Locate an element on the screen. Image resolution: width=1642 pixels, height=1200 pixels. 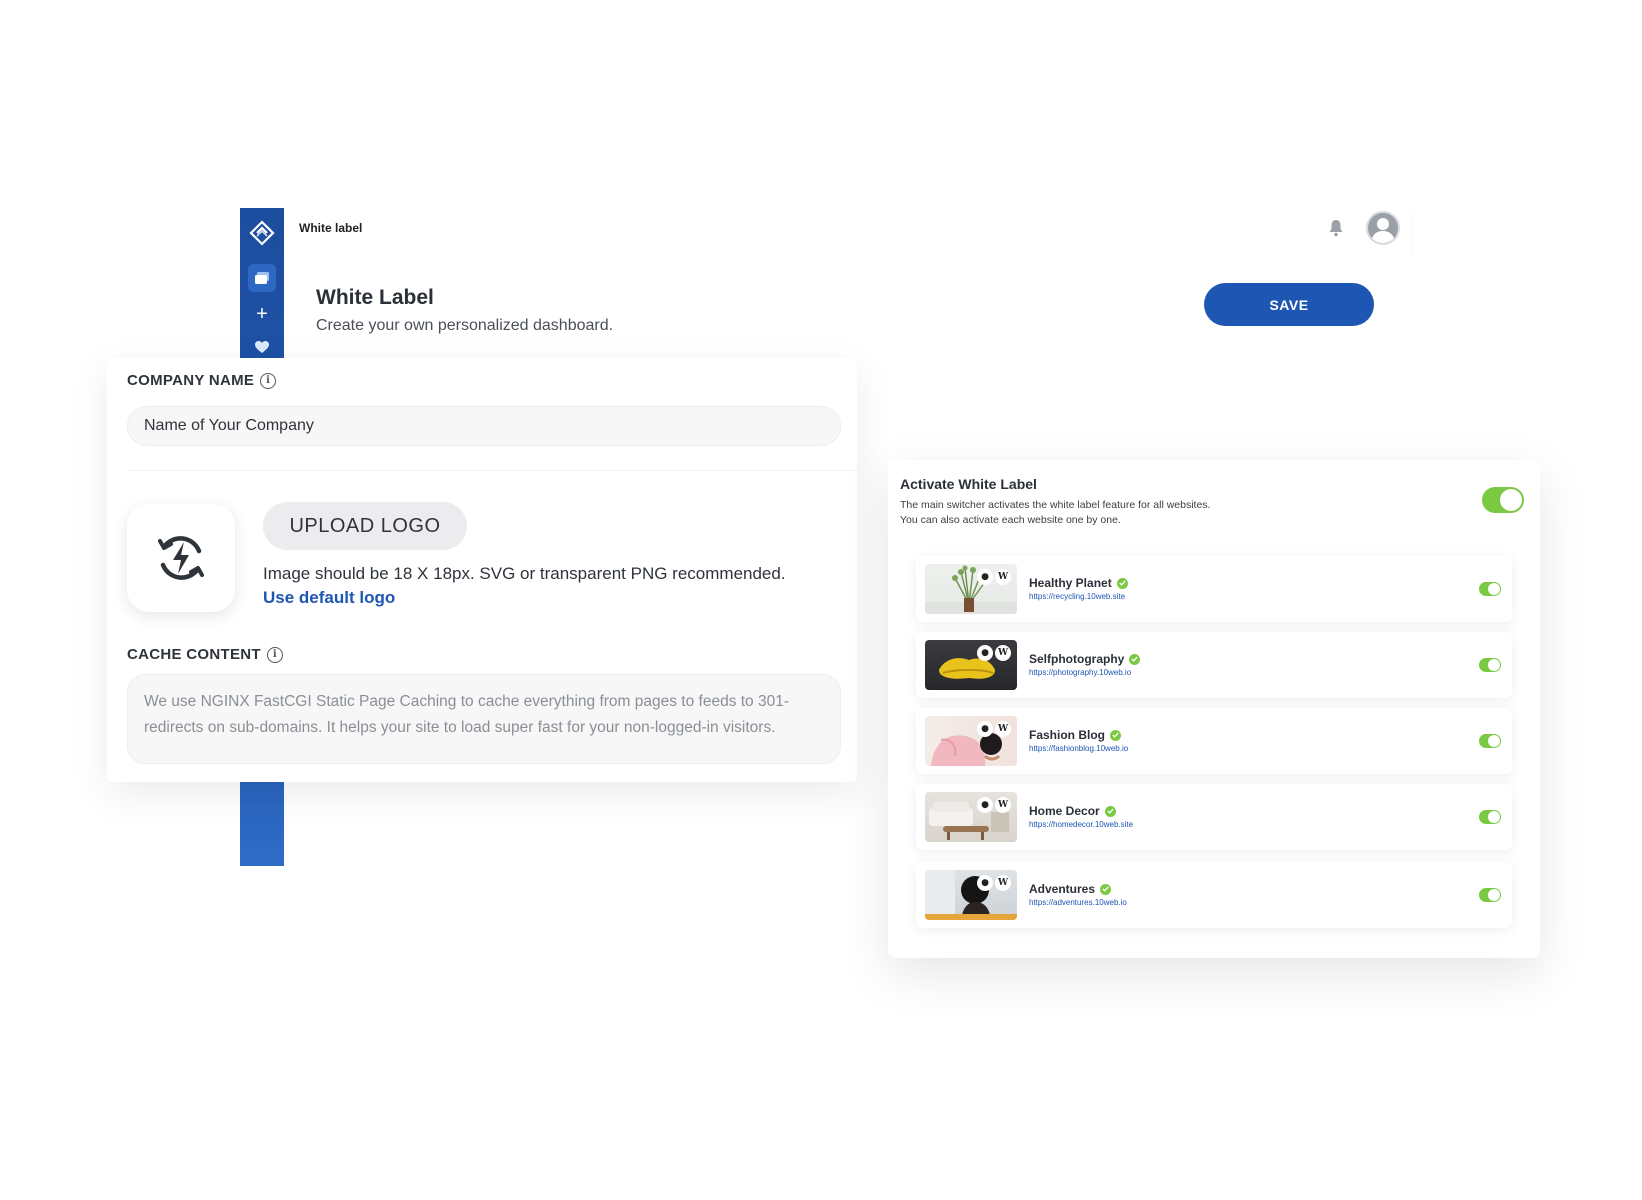
websites-icon is located at coordinates (262, 278).